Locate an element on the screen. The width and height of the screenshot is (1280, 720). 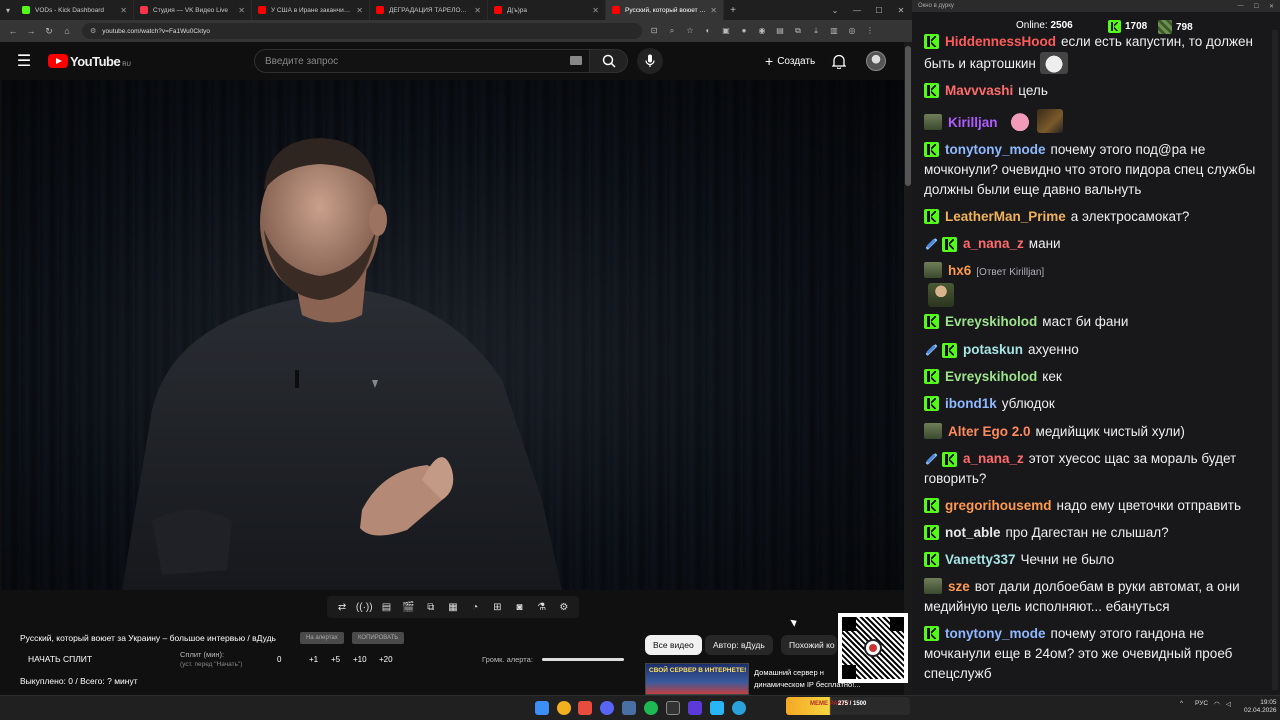
chat-username: HiddennessHood is located at coordinates (1000, 41).